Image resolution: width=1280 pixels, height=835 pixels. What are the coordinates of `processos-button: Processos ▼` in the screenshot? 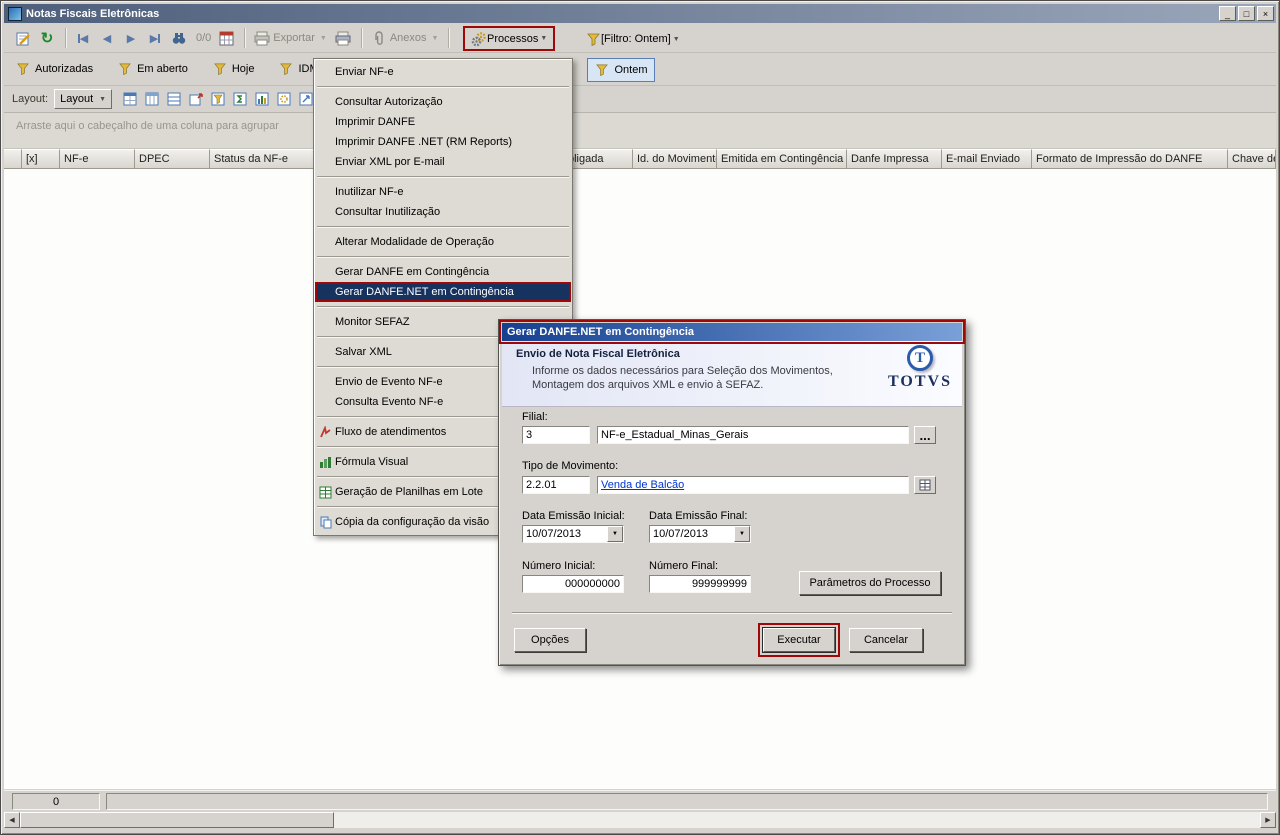 It's located at (509, 38).